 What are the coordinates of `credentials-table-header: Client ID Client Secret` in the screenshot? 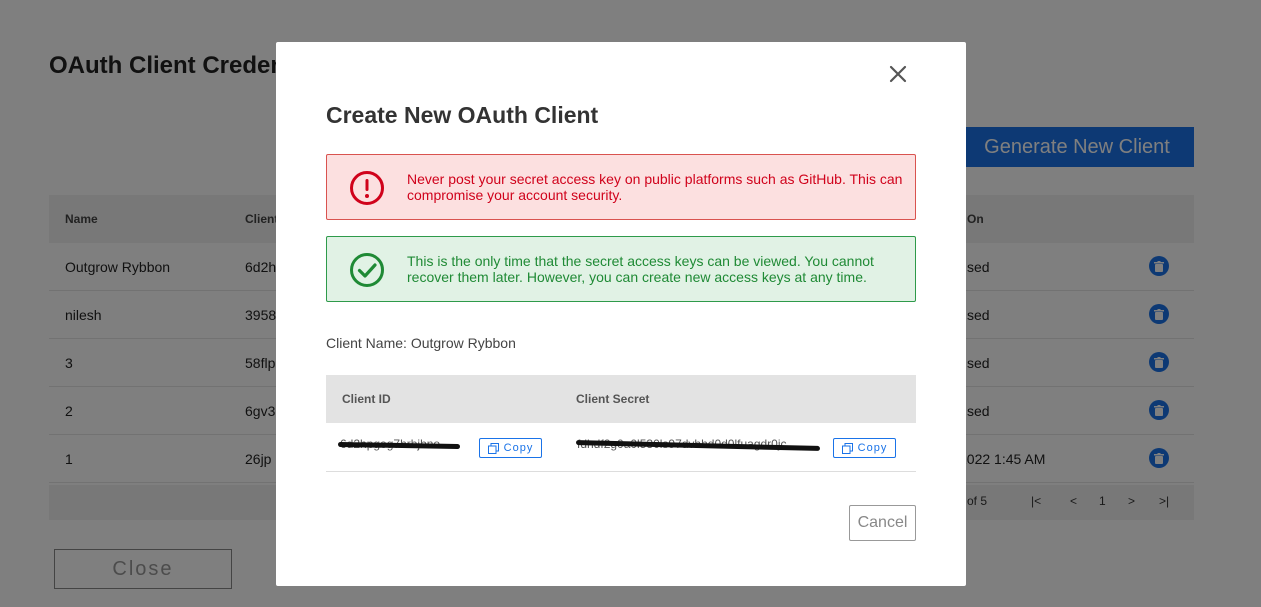 It's located at (621, 399).